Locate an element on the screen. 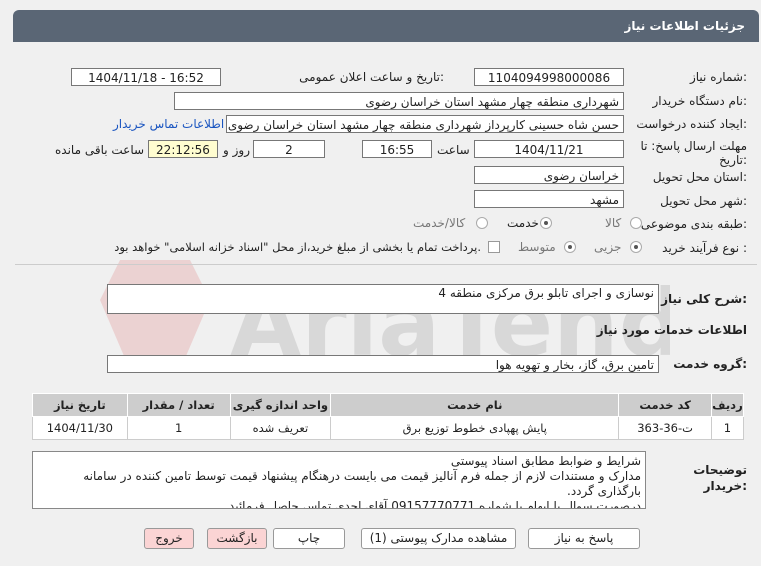  category-option-service: خدمت is located at coordinates (523, 223).